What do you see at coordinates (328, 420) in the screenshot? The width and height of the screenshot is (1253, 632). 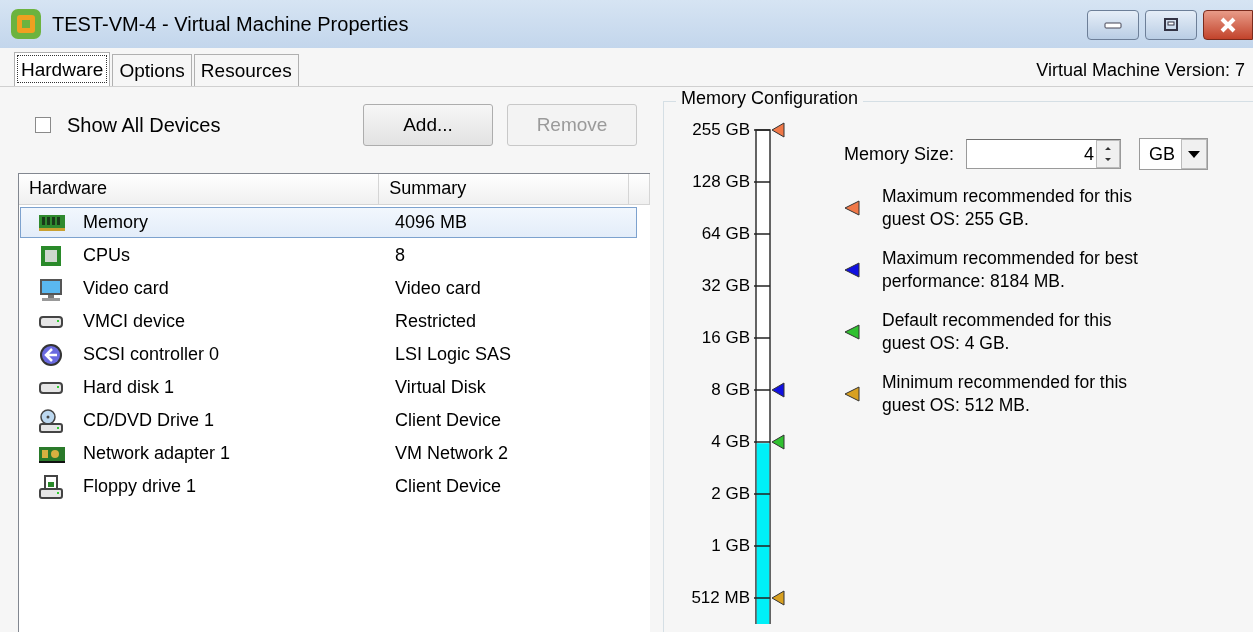 I see `hardware-row: CD/DVD Drive 1 Client Device` at bounding box center [328, 420].